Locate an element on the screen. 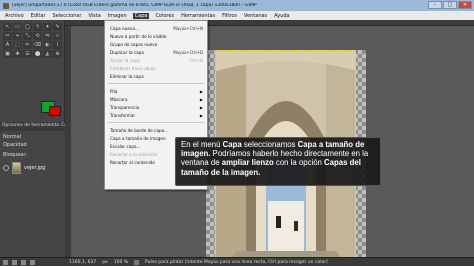 This screenshot has height=266, width=474. menu-item-label: Nuevo a partir de lo visible is located at coordinates (138, 36).